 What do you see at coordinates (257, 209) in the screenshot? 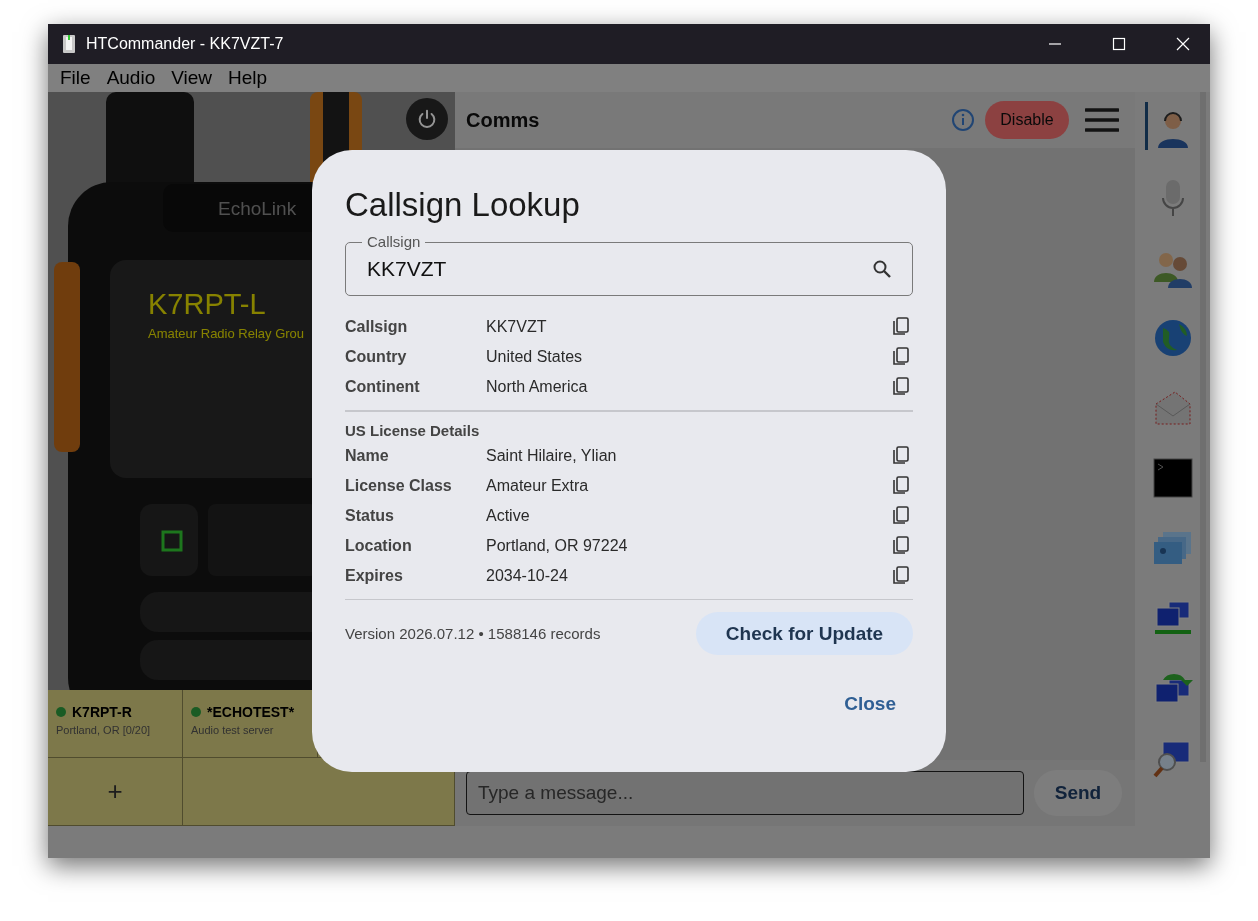
I see `radio-label: EchoLink` at bounding box center [257, 209].